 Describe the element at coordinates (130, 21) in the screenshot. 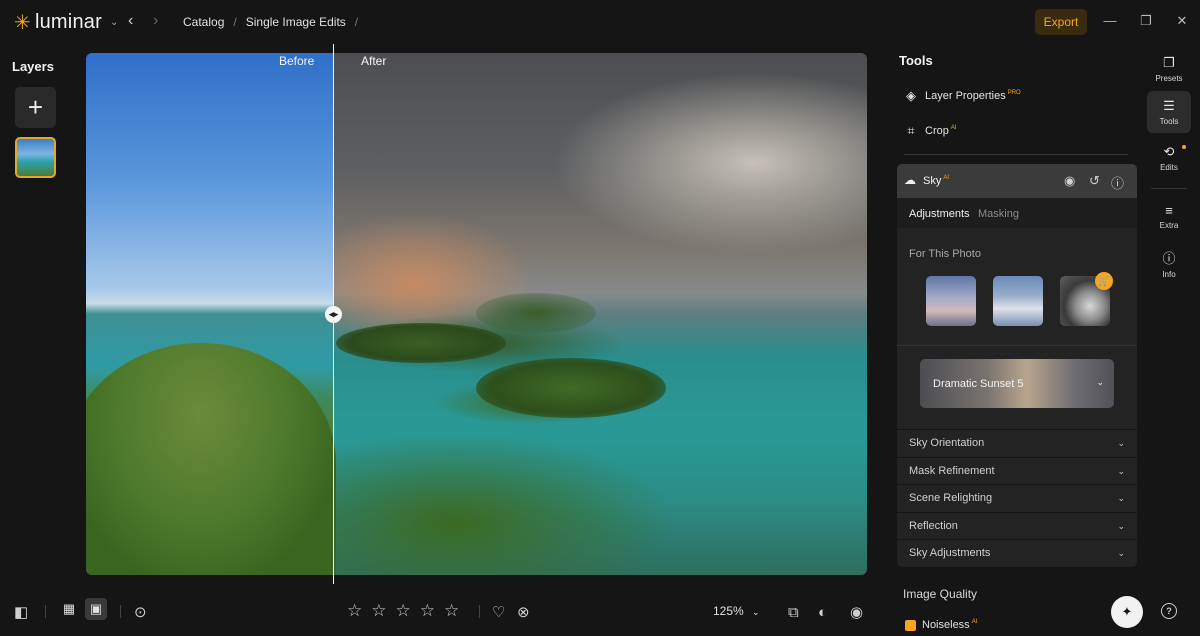

I see `back-arrow-icon: ‹` at that location.